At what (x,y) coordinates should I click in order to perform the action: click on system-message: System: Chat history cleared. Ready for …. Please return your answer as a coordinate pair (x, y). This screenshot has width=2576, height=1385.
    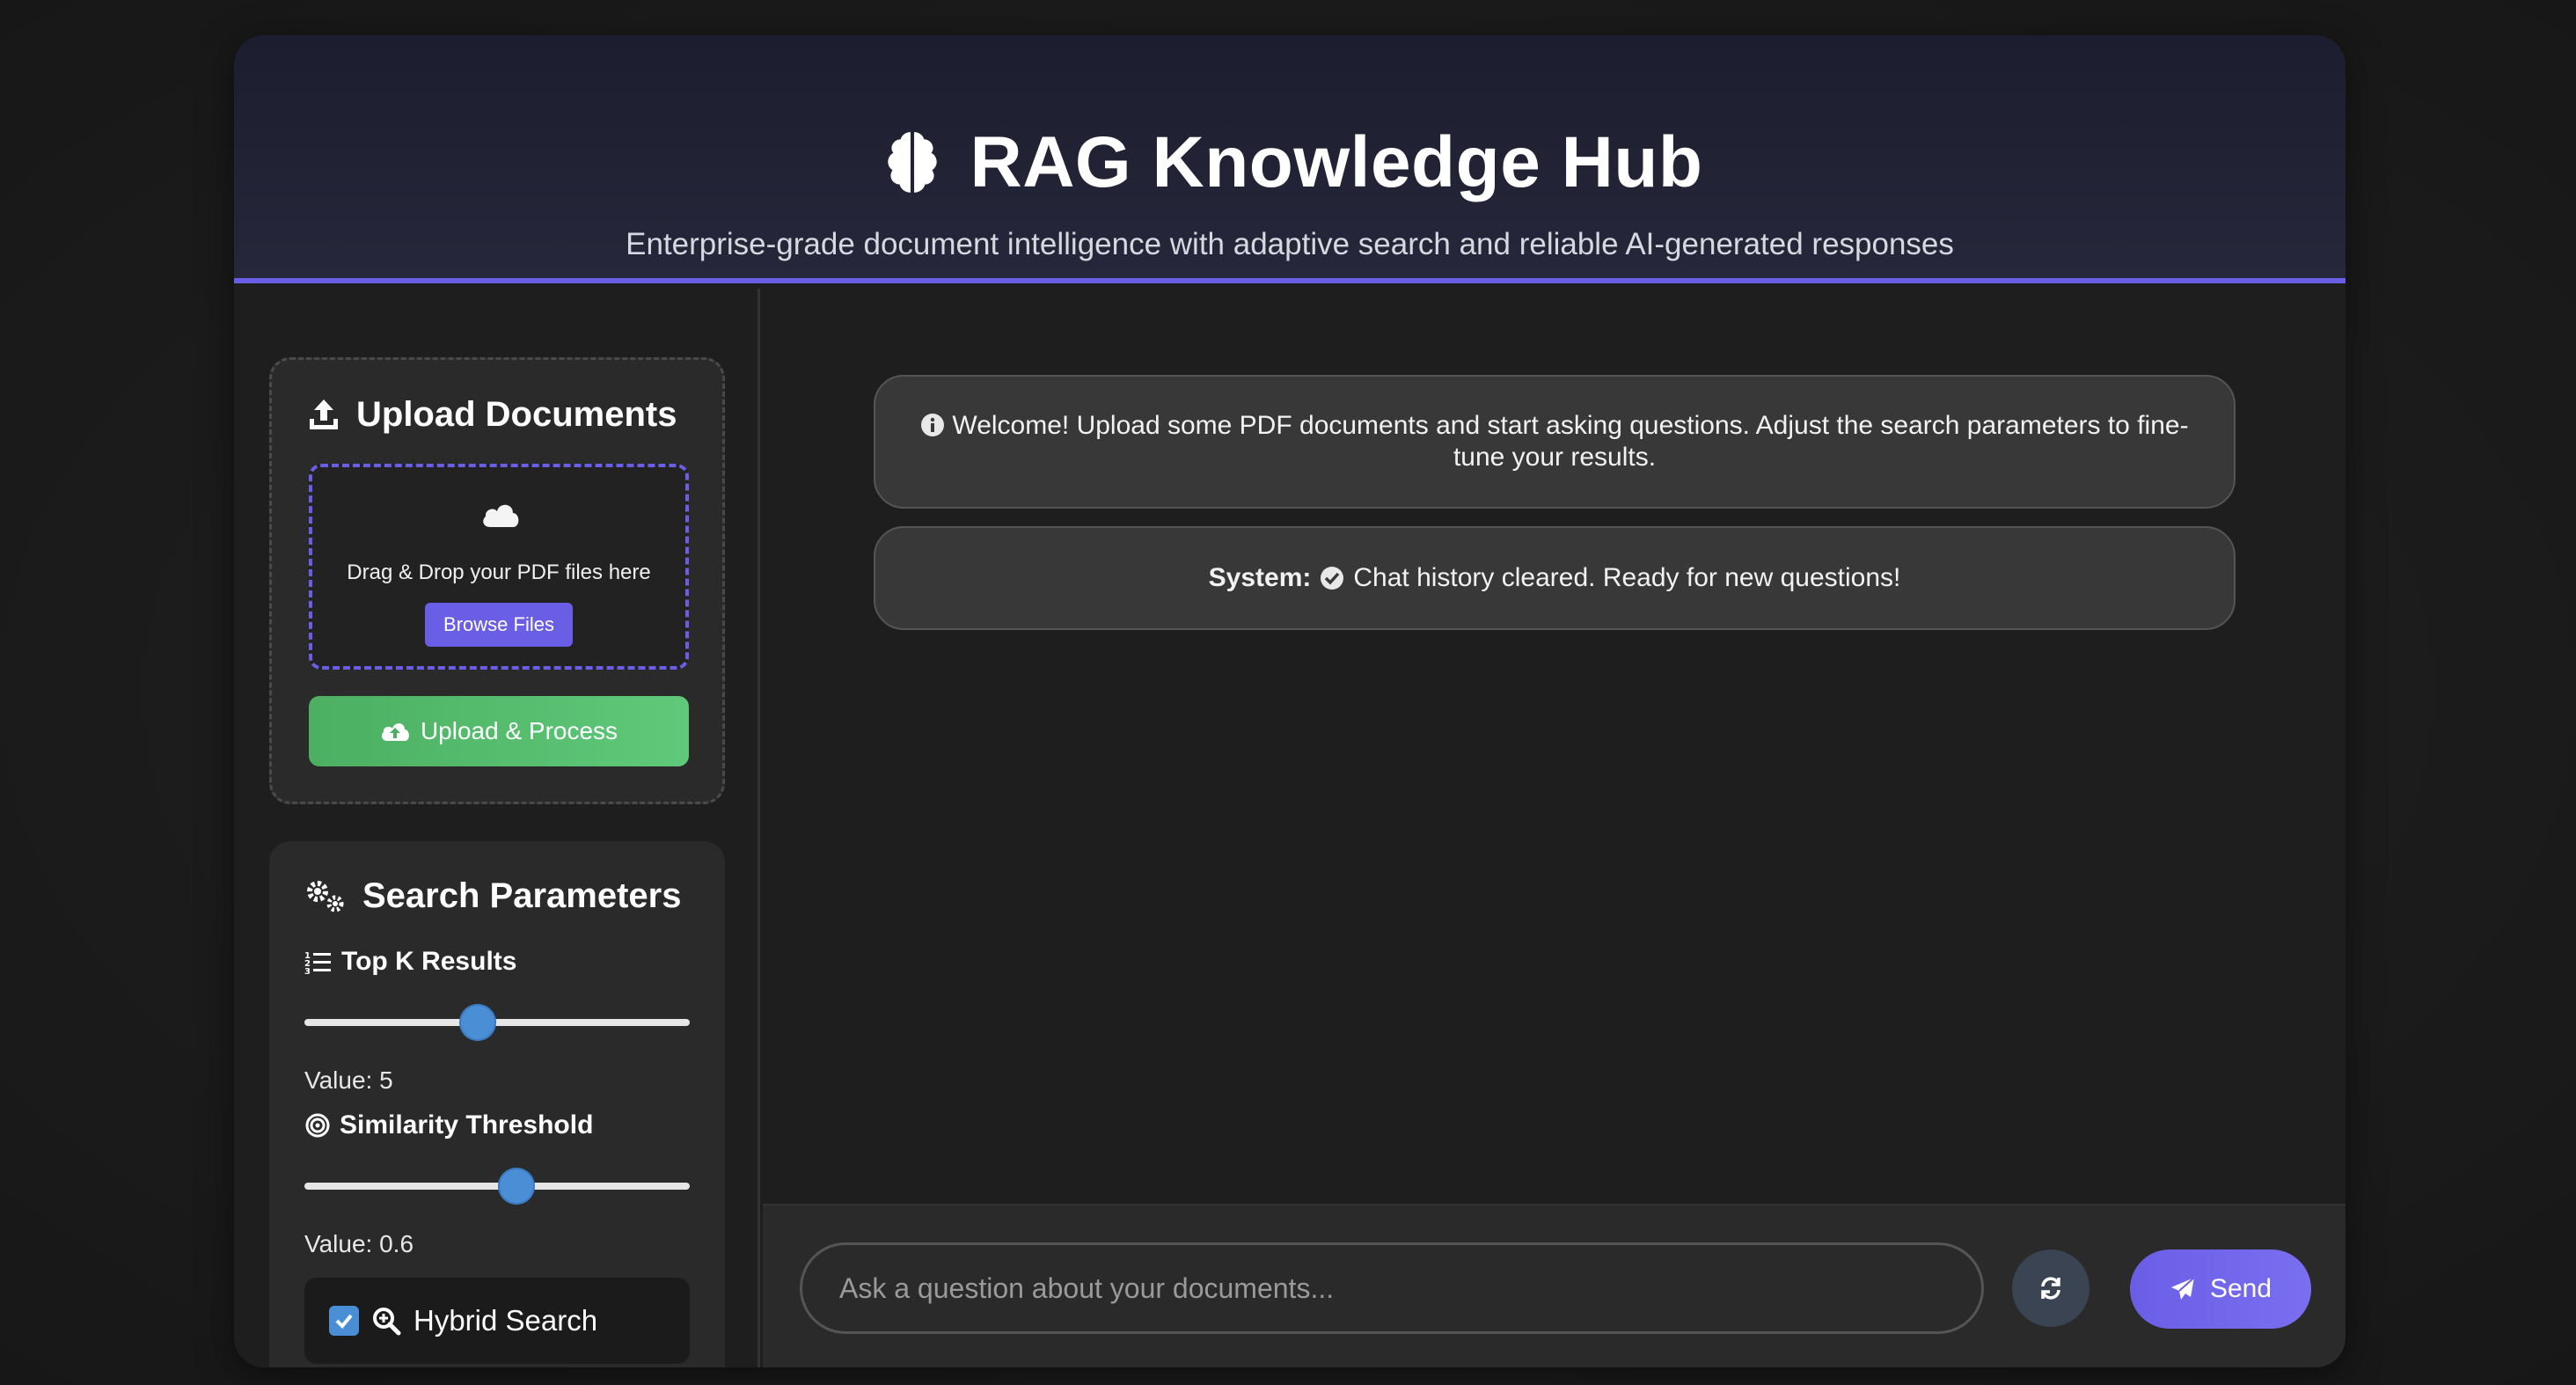
    Looking at the image, I should click on (1555, 578).